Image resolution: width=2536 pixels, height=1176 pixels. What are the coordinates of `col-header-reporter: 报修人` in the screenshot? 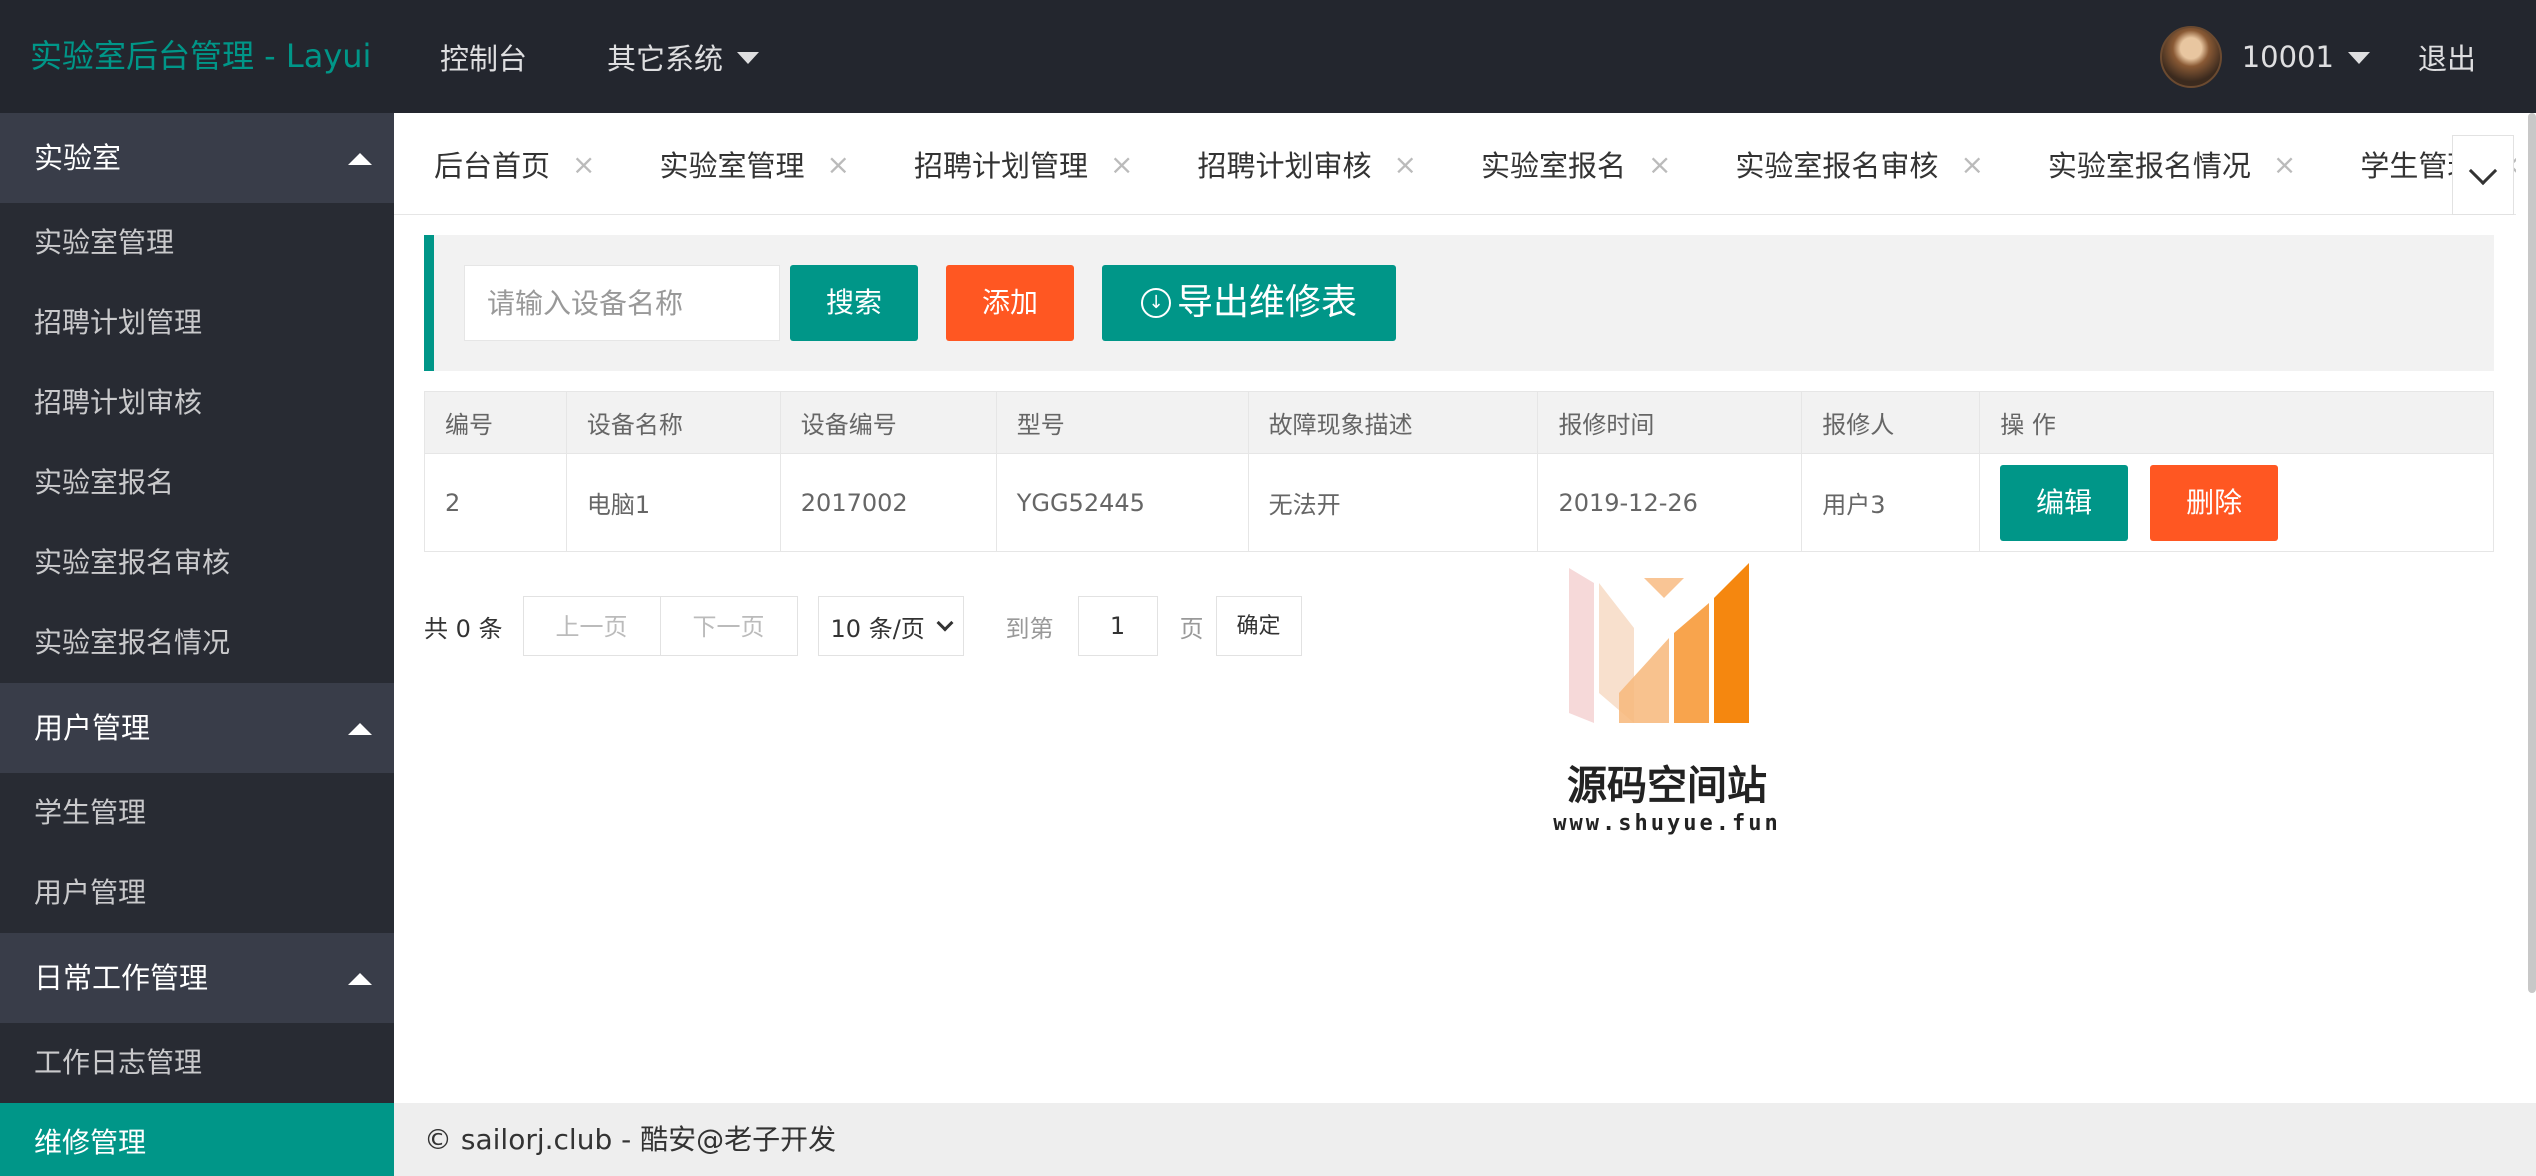 It's located at (1891, 422).